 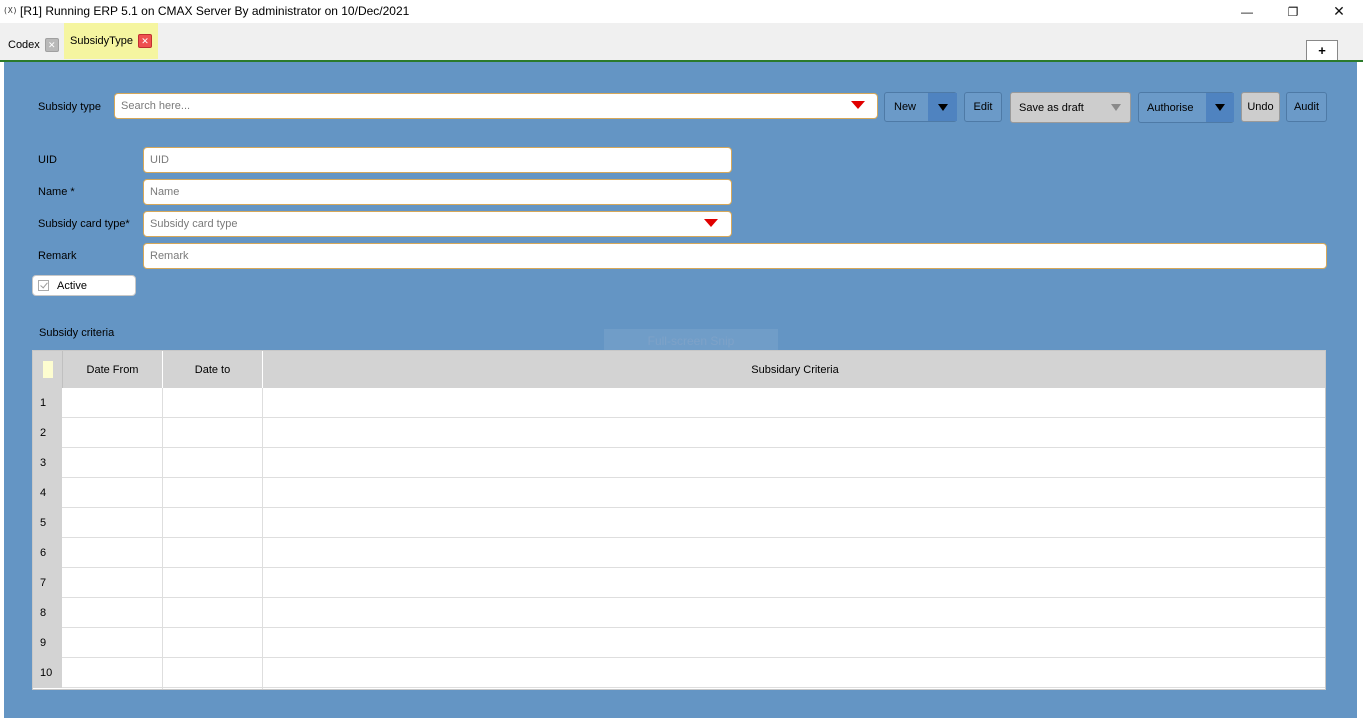 What do you see at coordinates (165, 192) in the screenshot?
I see `name-placeholder: Name` at bounding box center [165, 192].